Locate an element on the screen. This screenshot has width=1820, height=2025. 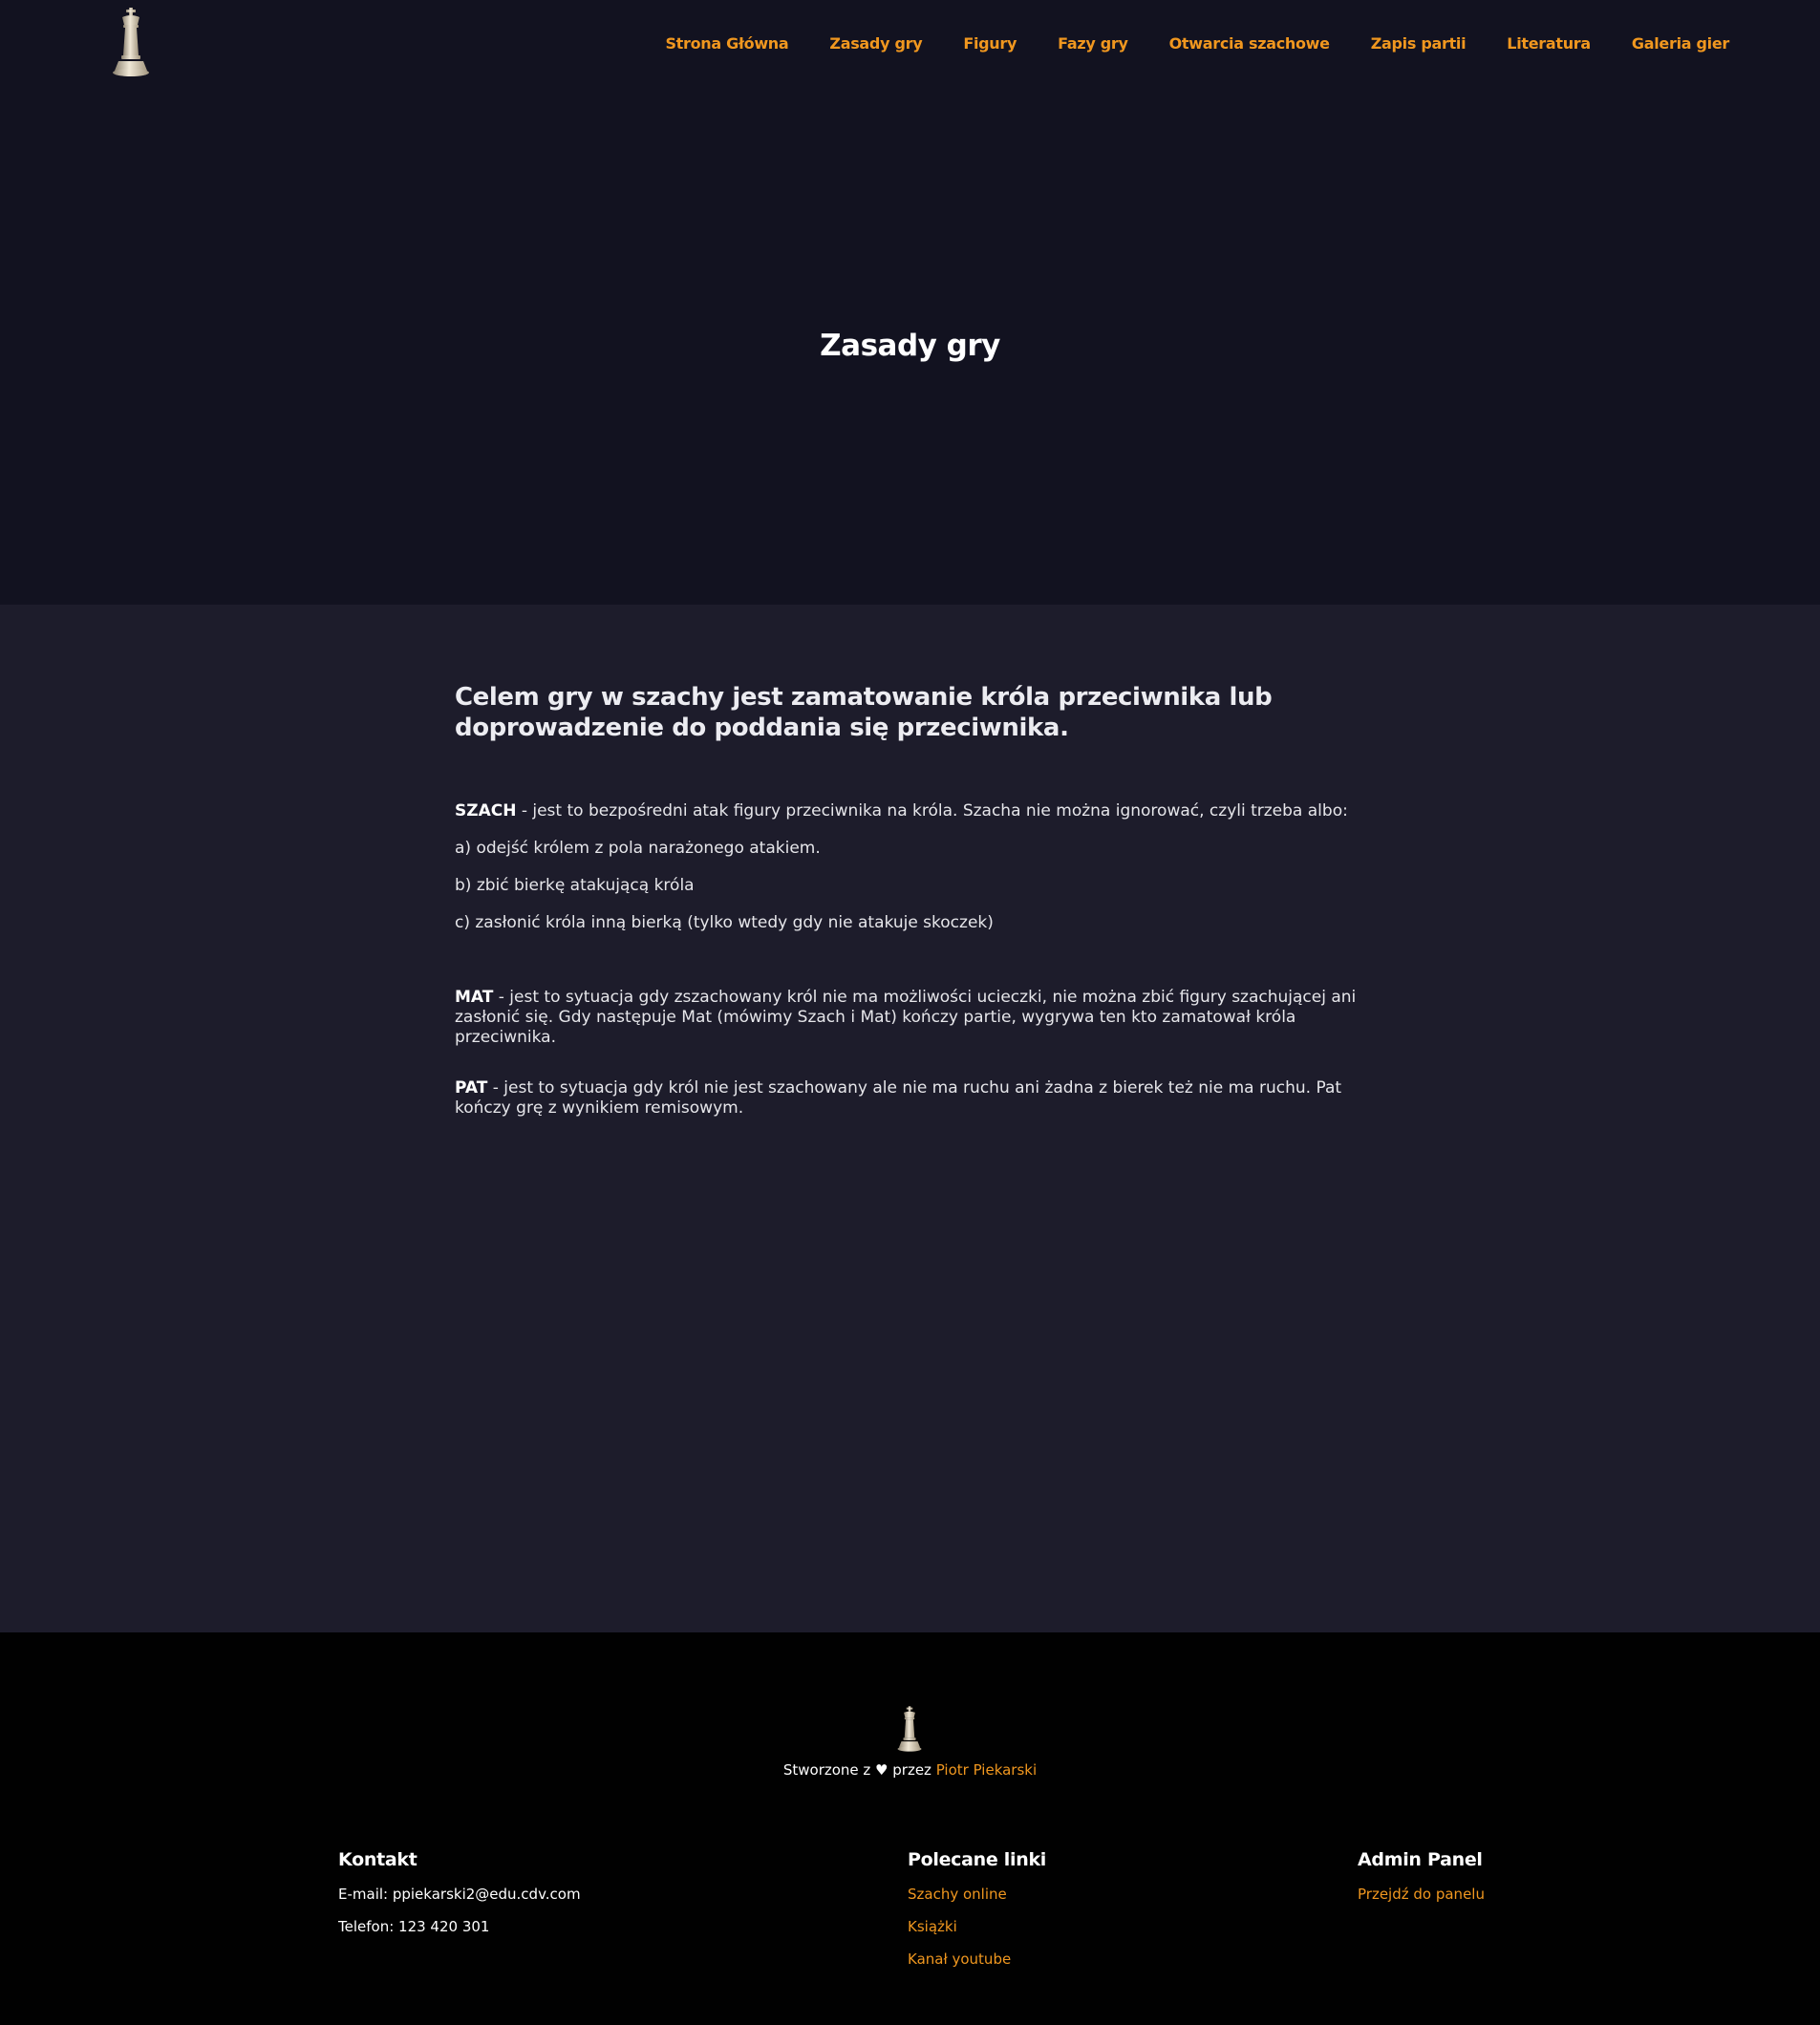
page-title: Zasady gry is located at coordinates (910, 346).